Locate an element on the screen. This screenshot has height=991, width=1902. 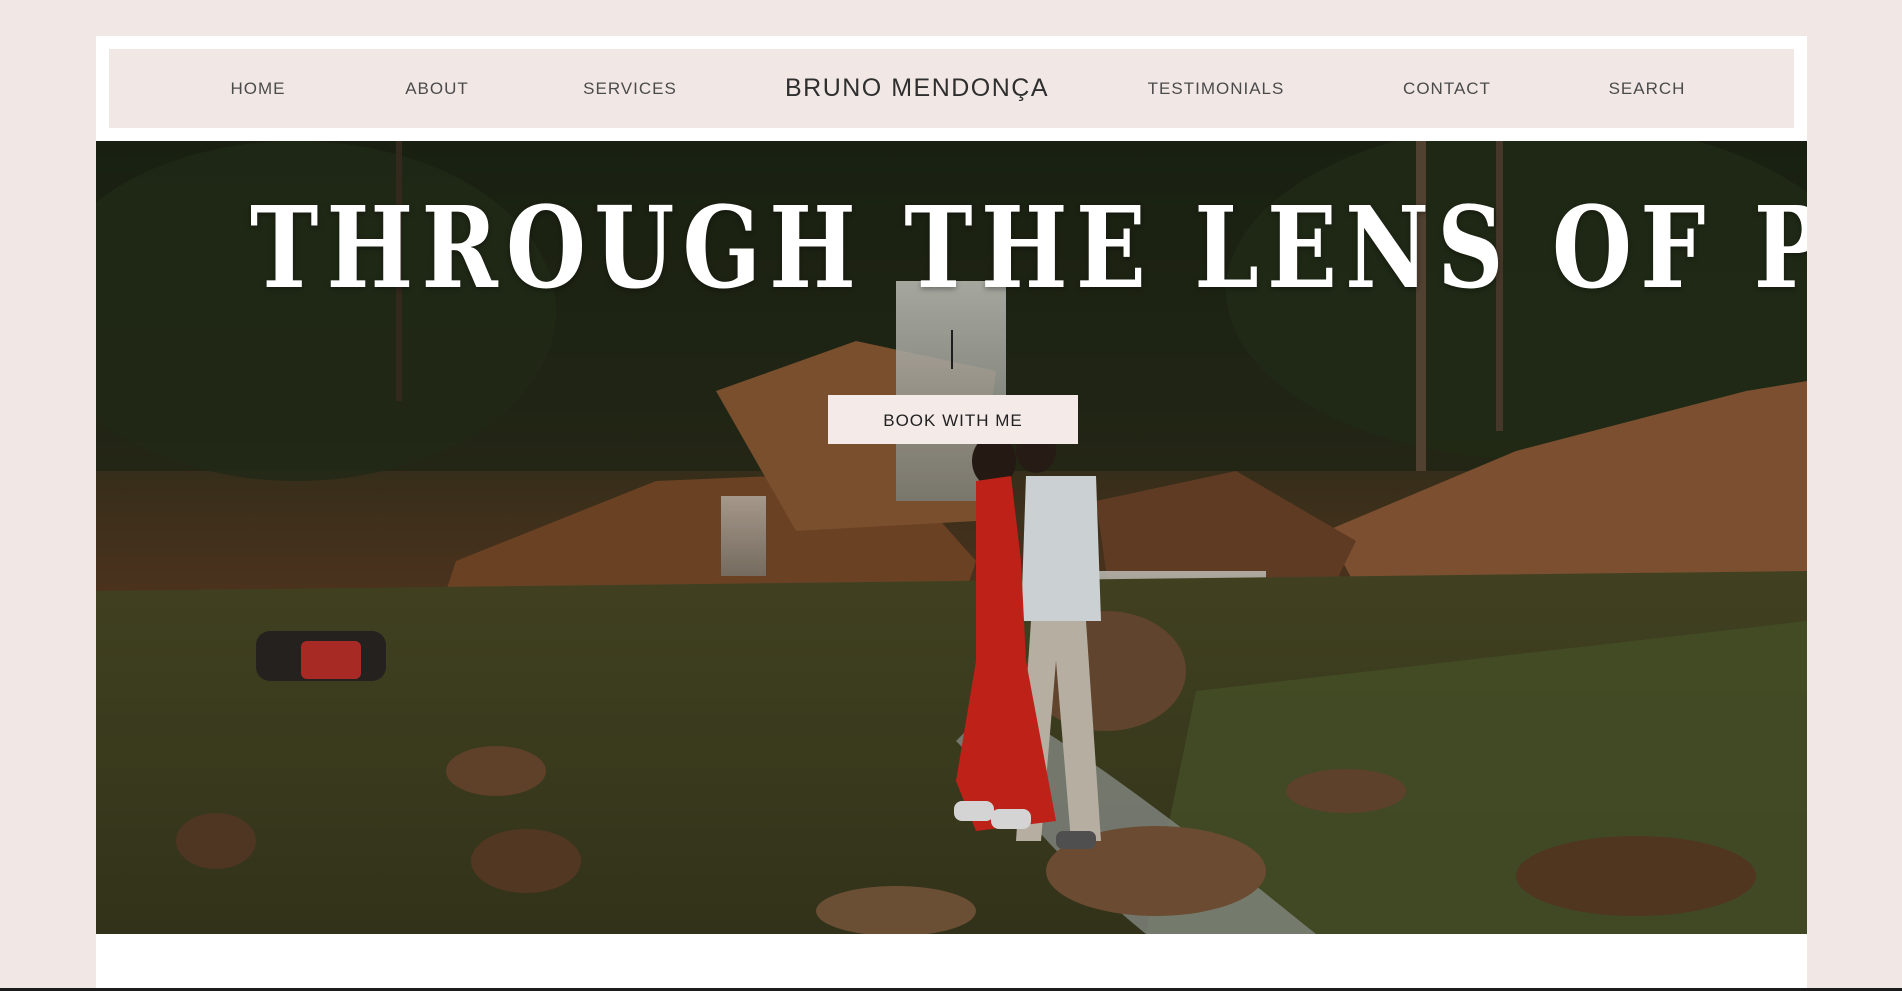
cta-connector-line is located at coordinates (952, 349).